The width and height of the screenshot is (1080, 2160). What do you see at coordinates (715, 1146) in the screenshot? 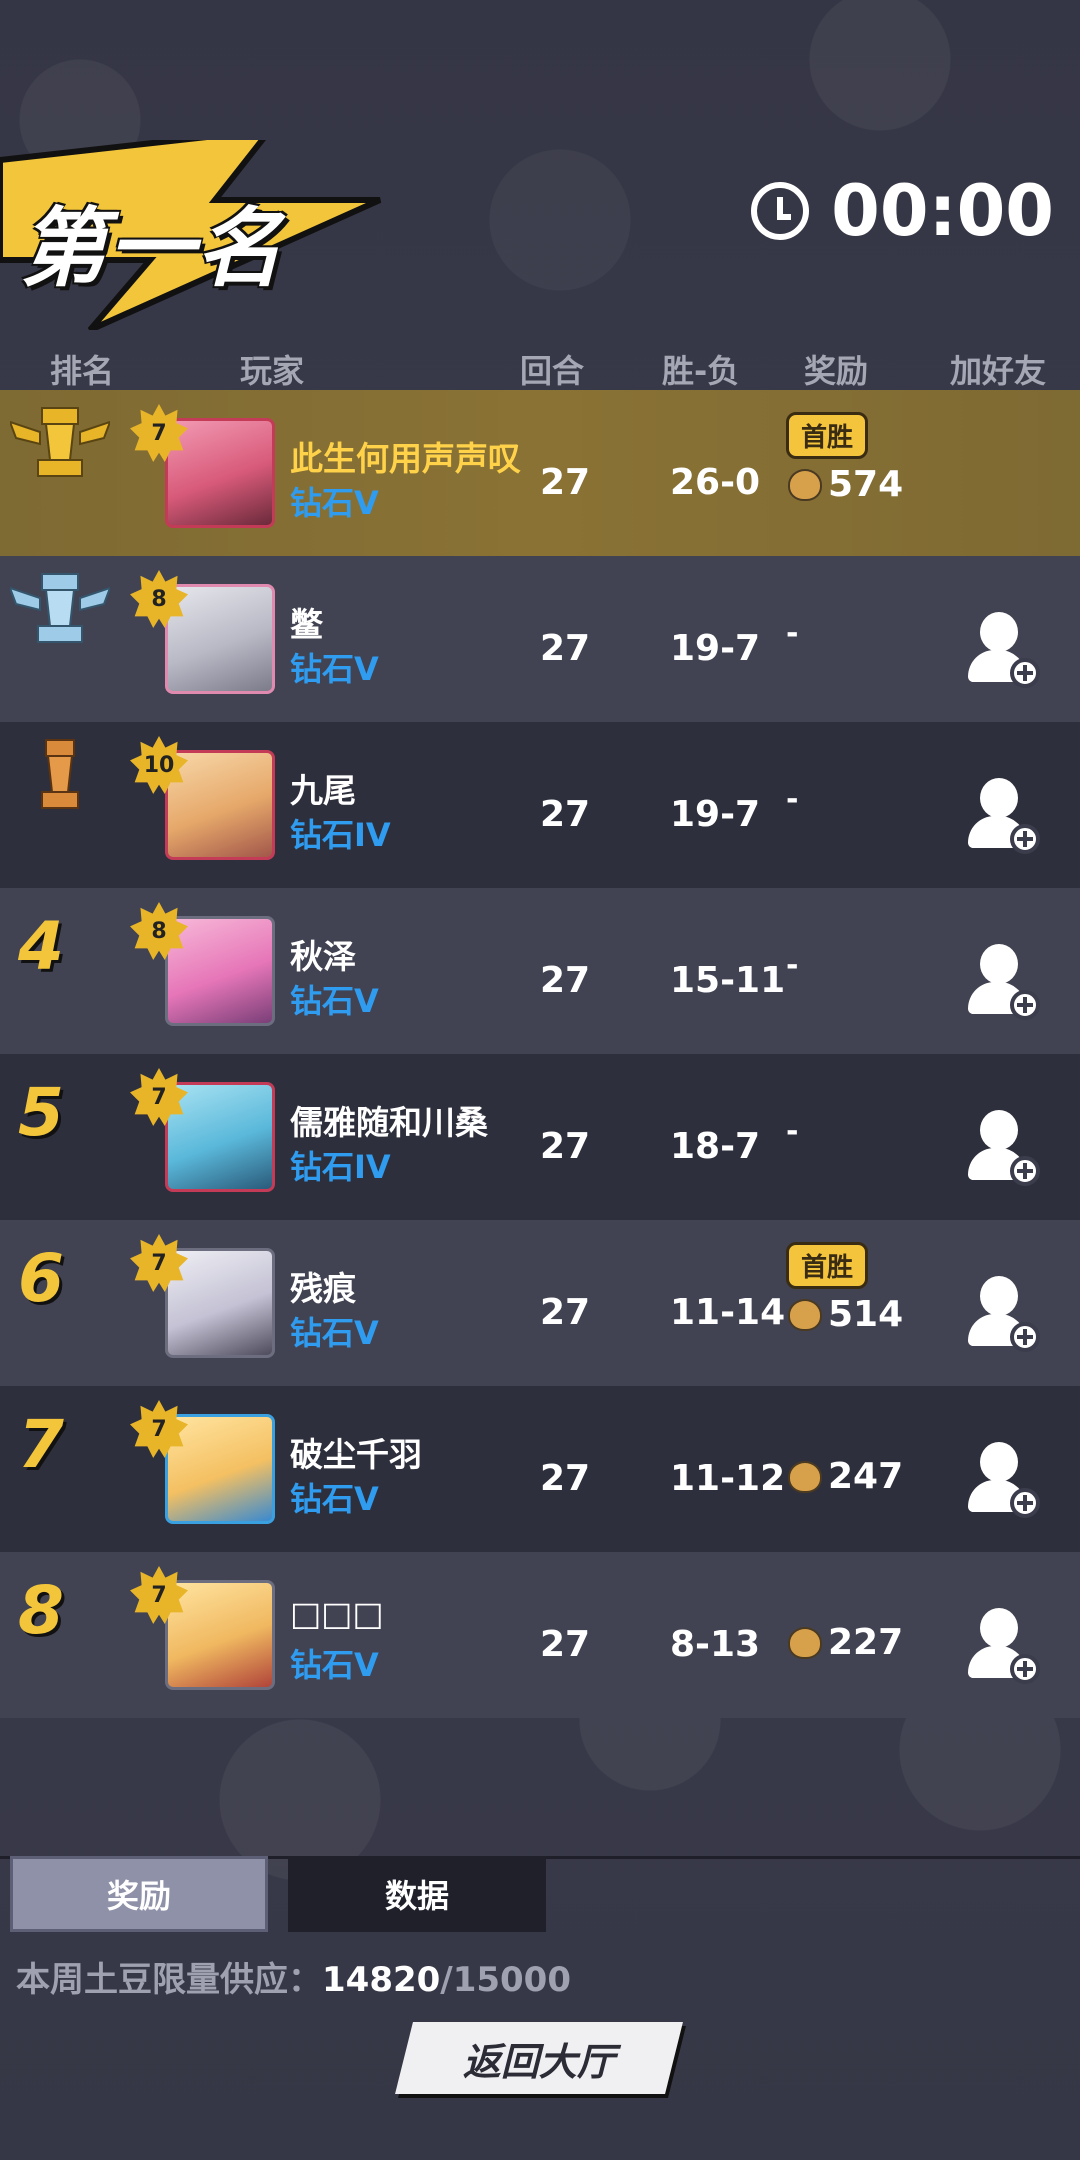
I see `win-loss-value: 18-7` at bounding box center [715, 1146].